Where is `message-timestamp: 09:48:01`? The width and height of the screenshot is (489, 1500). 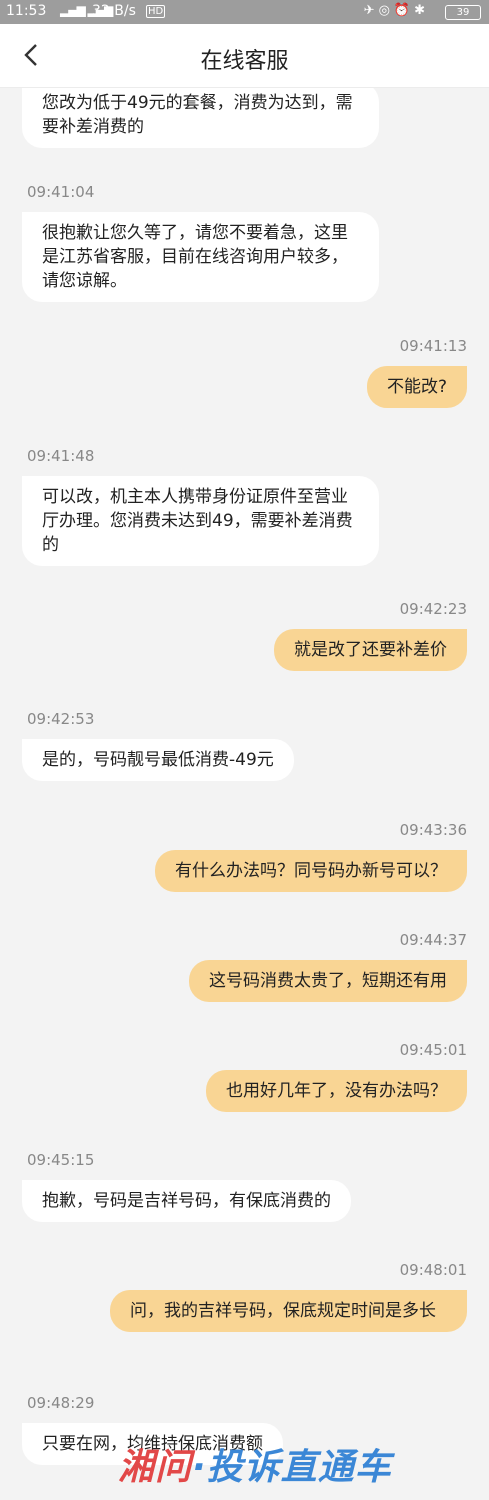
message-timestamp: 09:48:01 is located at coordinates (433, 1270).